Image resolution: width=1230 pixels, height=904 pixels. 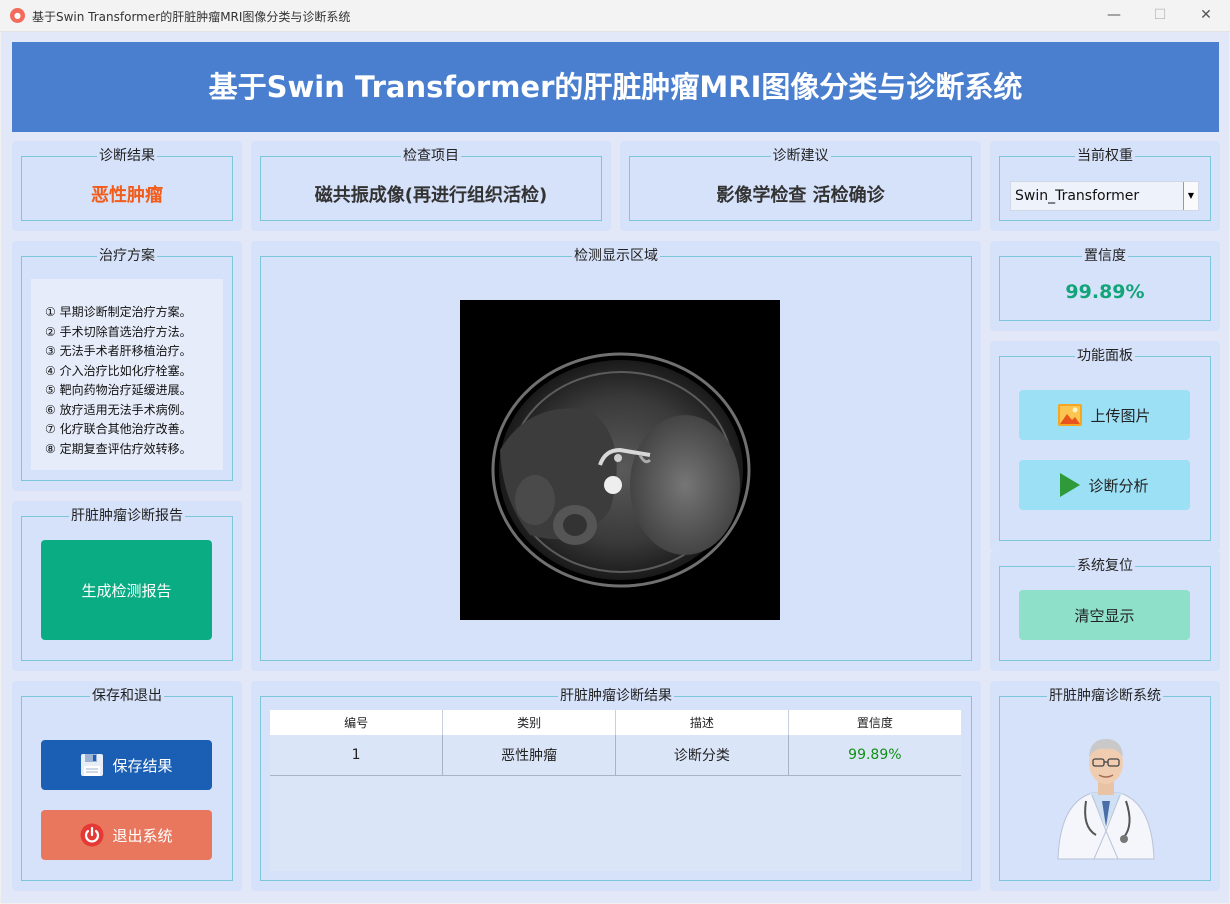 I want to click on reset-card: 系统复位 清空显示, so click(x=1105, y=611).